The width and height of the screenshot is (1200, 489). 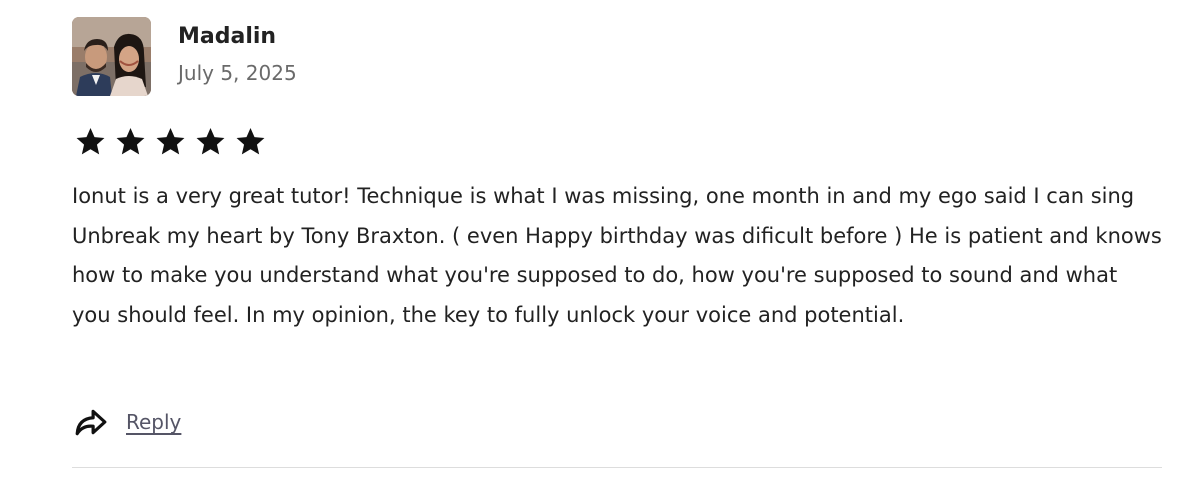 I want to click on avatar-photo, so click(x=111, y=56).